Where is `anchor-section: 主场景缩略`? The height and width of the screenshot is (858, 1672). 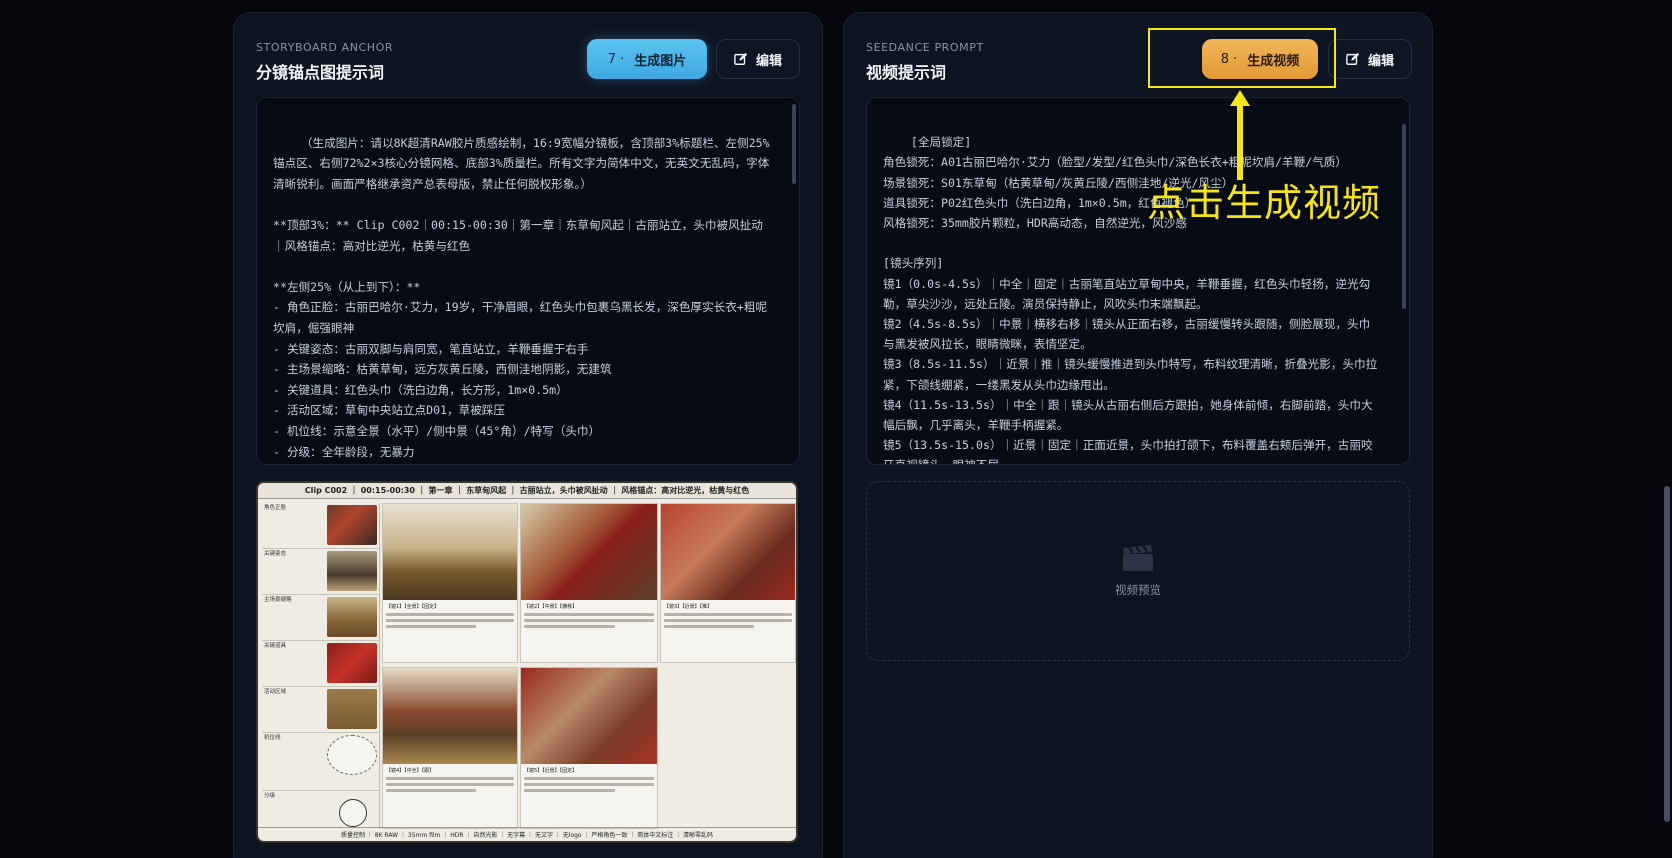
anchor-section: 主场景缩略 is located at coordinates (320, 618).